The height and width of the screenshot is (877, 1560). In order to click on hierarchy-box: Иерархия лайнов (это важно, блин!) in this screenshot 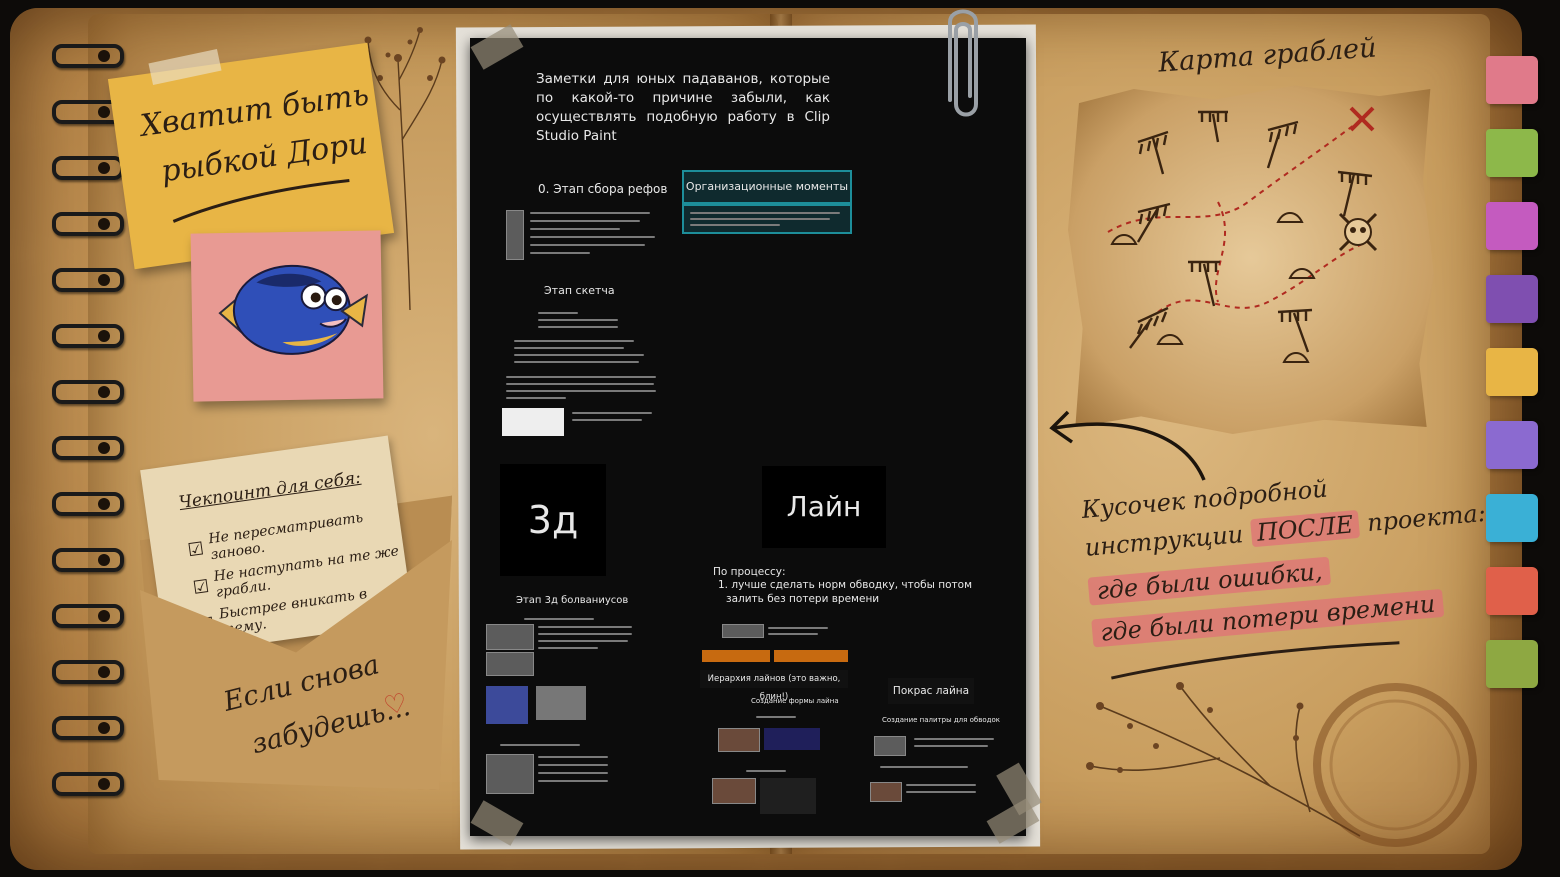, I will do `click(774, 686)`.